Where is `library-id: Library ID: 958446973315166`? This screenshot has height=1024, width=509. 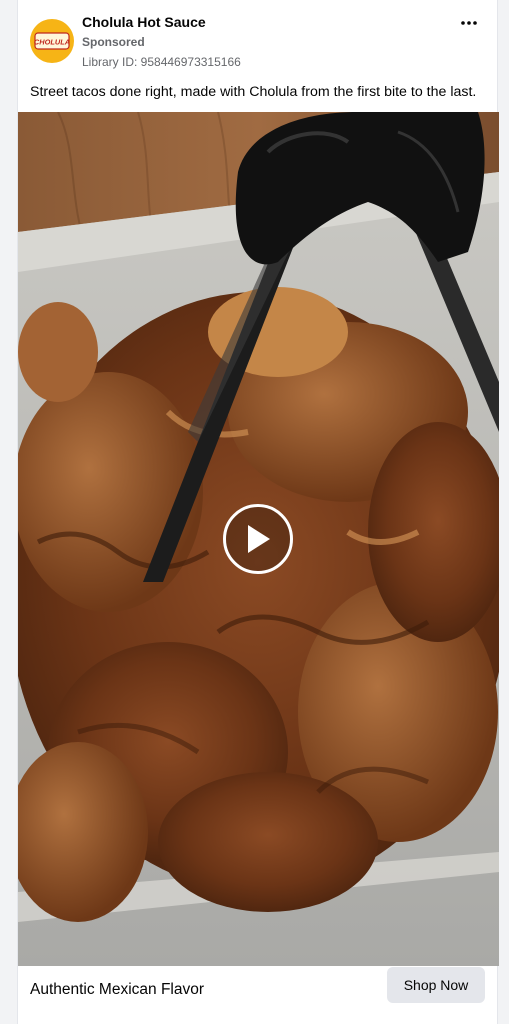 library-id: Library ID: 958446973315166 is located at coordinates (161, 62).